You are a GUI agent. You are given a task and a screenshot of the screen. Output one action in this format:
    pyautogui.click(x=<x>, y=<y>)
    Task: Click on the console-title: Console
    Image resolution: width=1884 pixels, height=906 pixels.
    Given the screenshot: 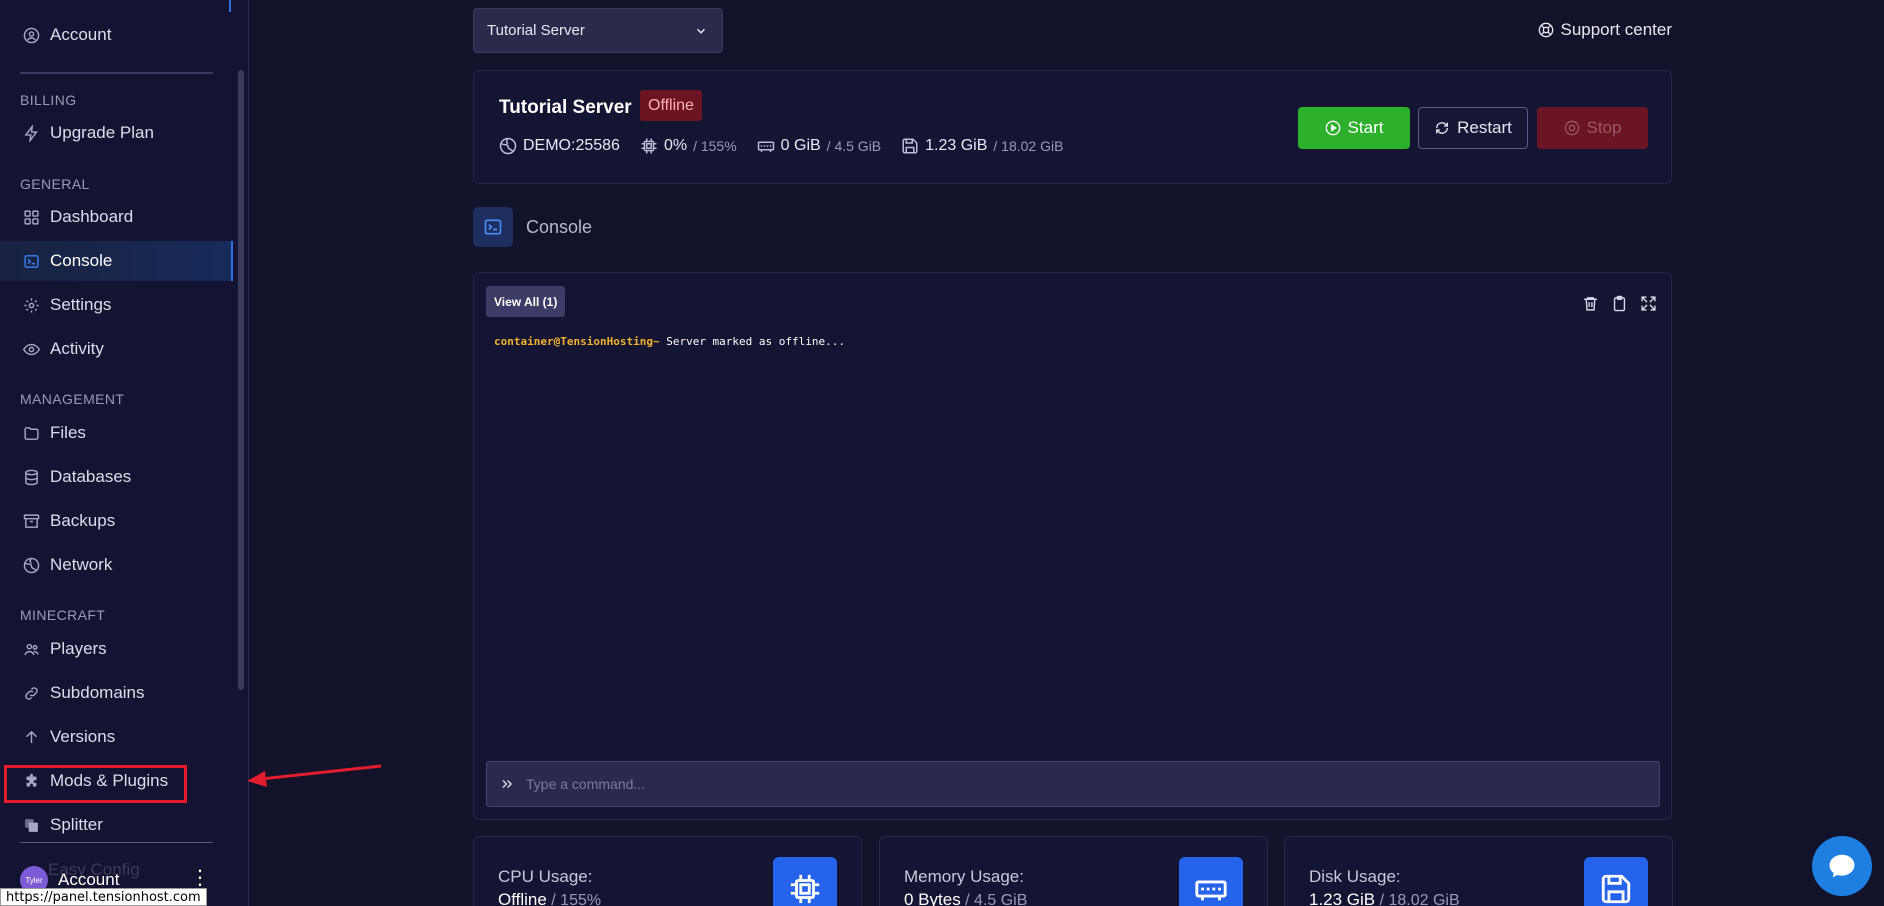 What is the action you would take?
    pyautogui.click(x=559, y=226)
    